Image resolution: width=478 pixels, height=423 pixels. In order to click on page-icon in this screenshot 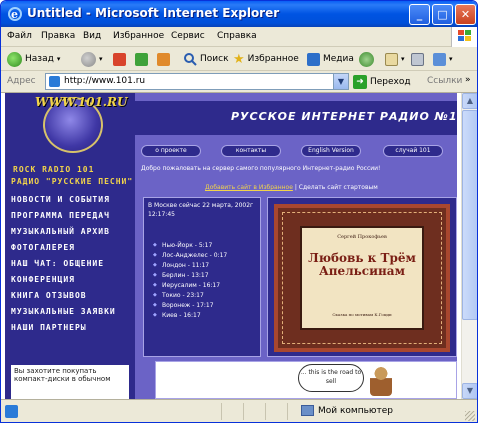, I will do `click(54, 81)`.